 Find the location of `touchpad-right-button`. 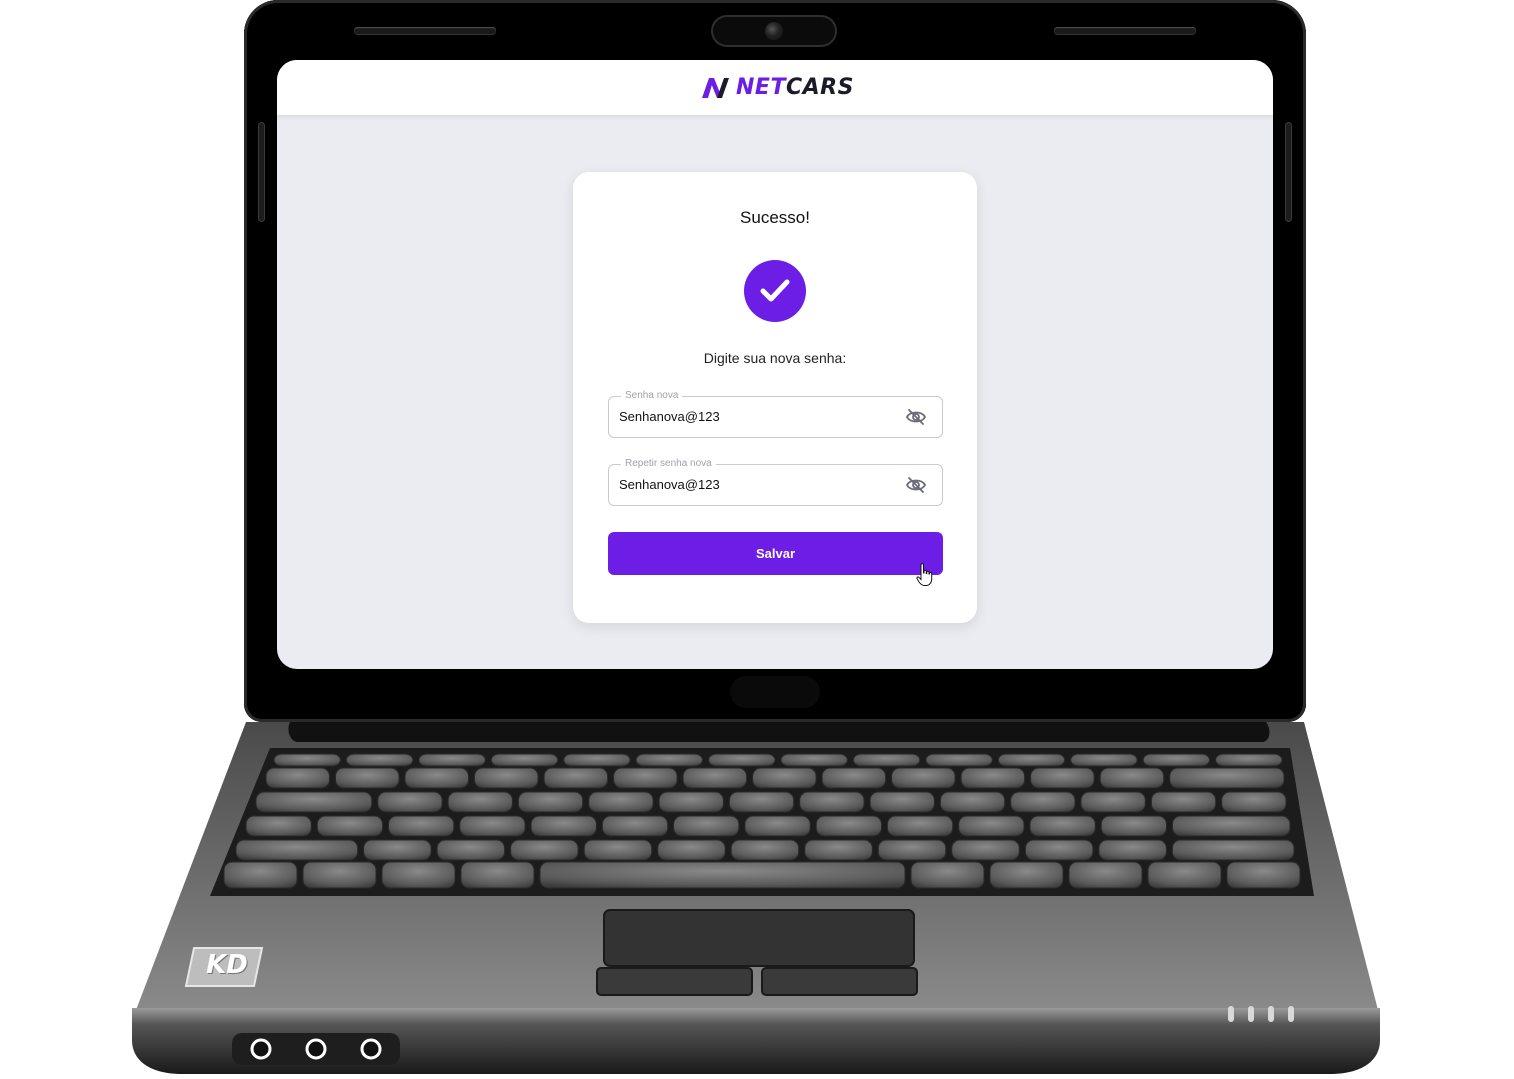

touchpad-right-button is located at coordinates (839, 981).